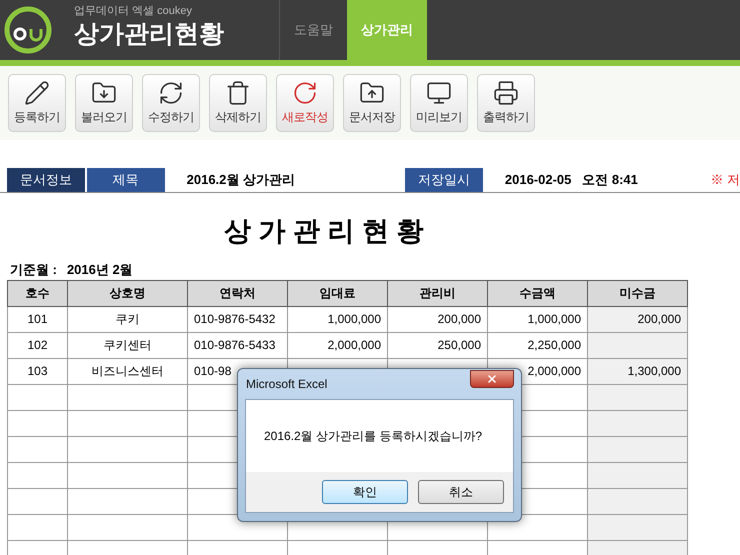 Image resolution: width=740 pixels, height=555 pixels. I want to click on toolbar-button: 삭제하기, so click(238, 103).